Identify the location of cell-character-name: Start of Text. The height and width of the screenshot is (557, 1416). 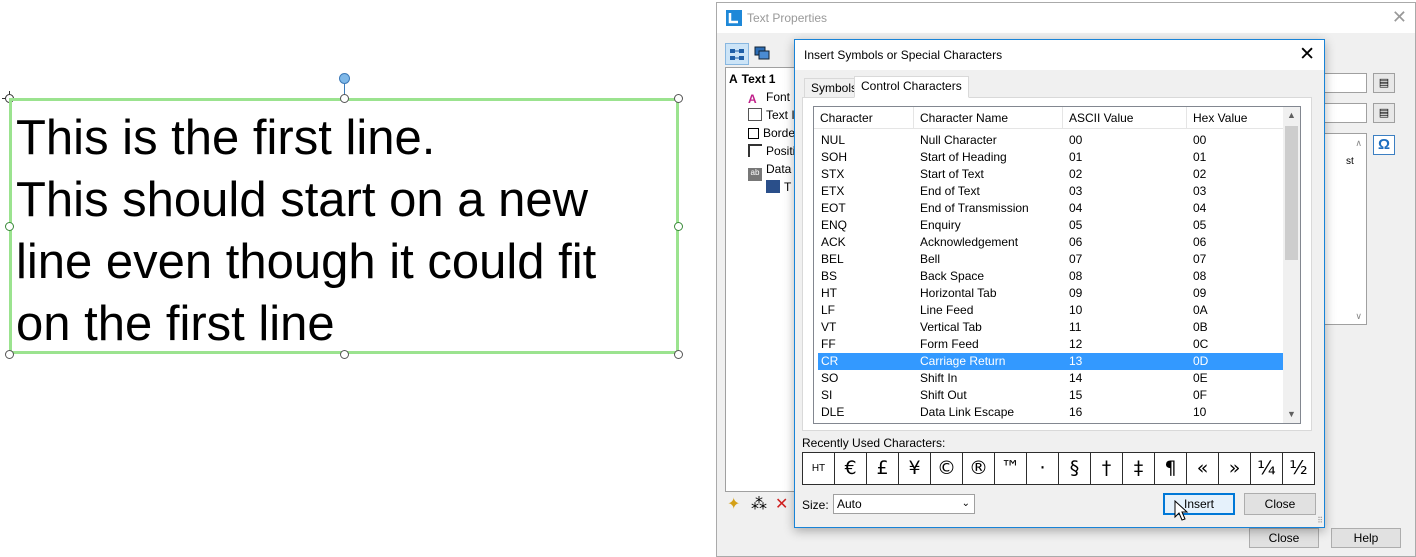
(952, 174).